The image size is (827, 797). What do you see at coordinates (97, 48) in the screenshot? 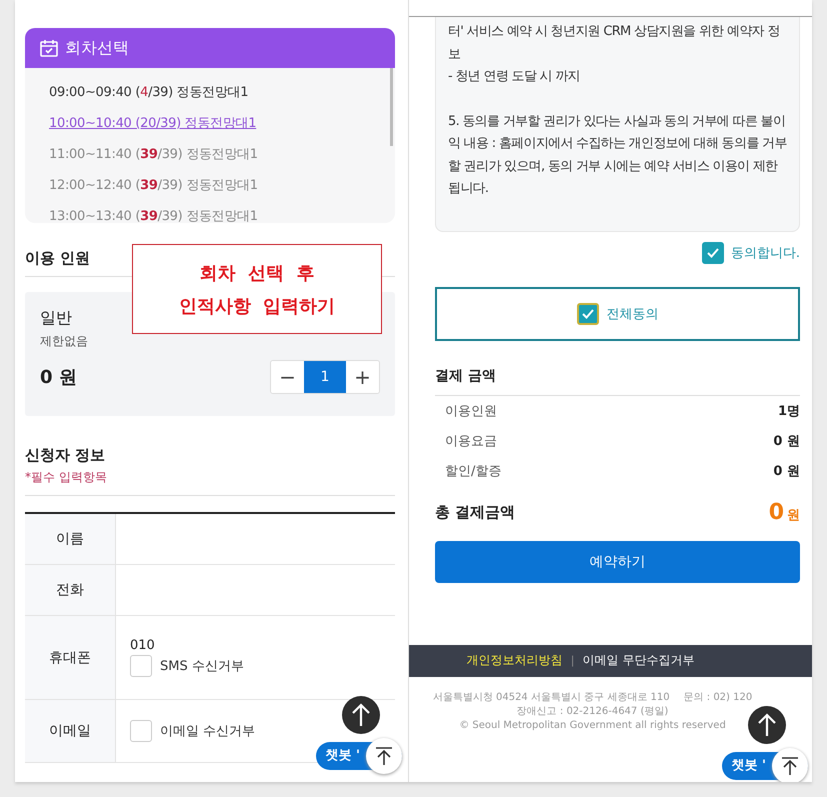
I see `panel-title: 회차선택` at bounding box center [97, 48].